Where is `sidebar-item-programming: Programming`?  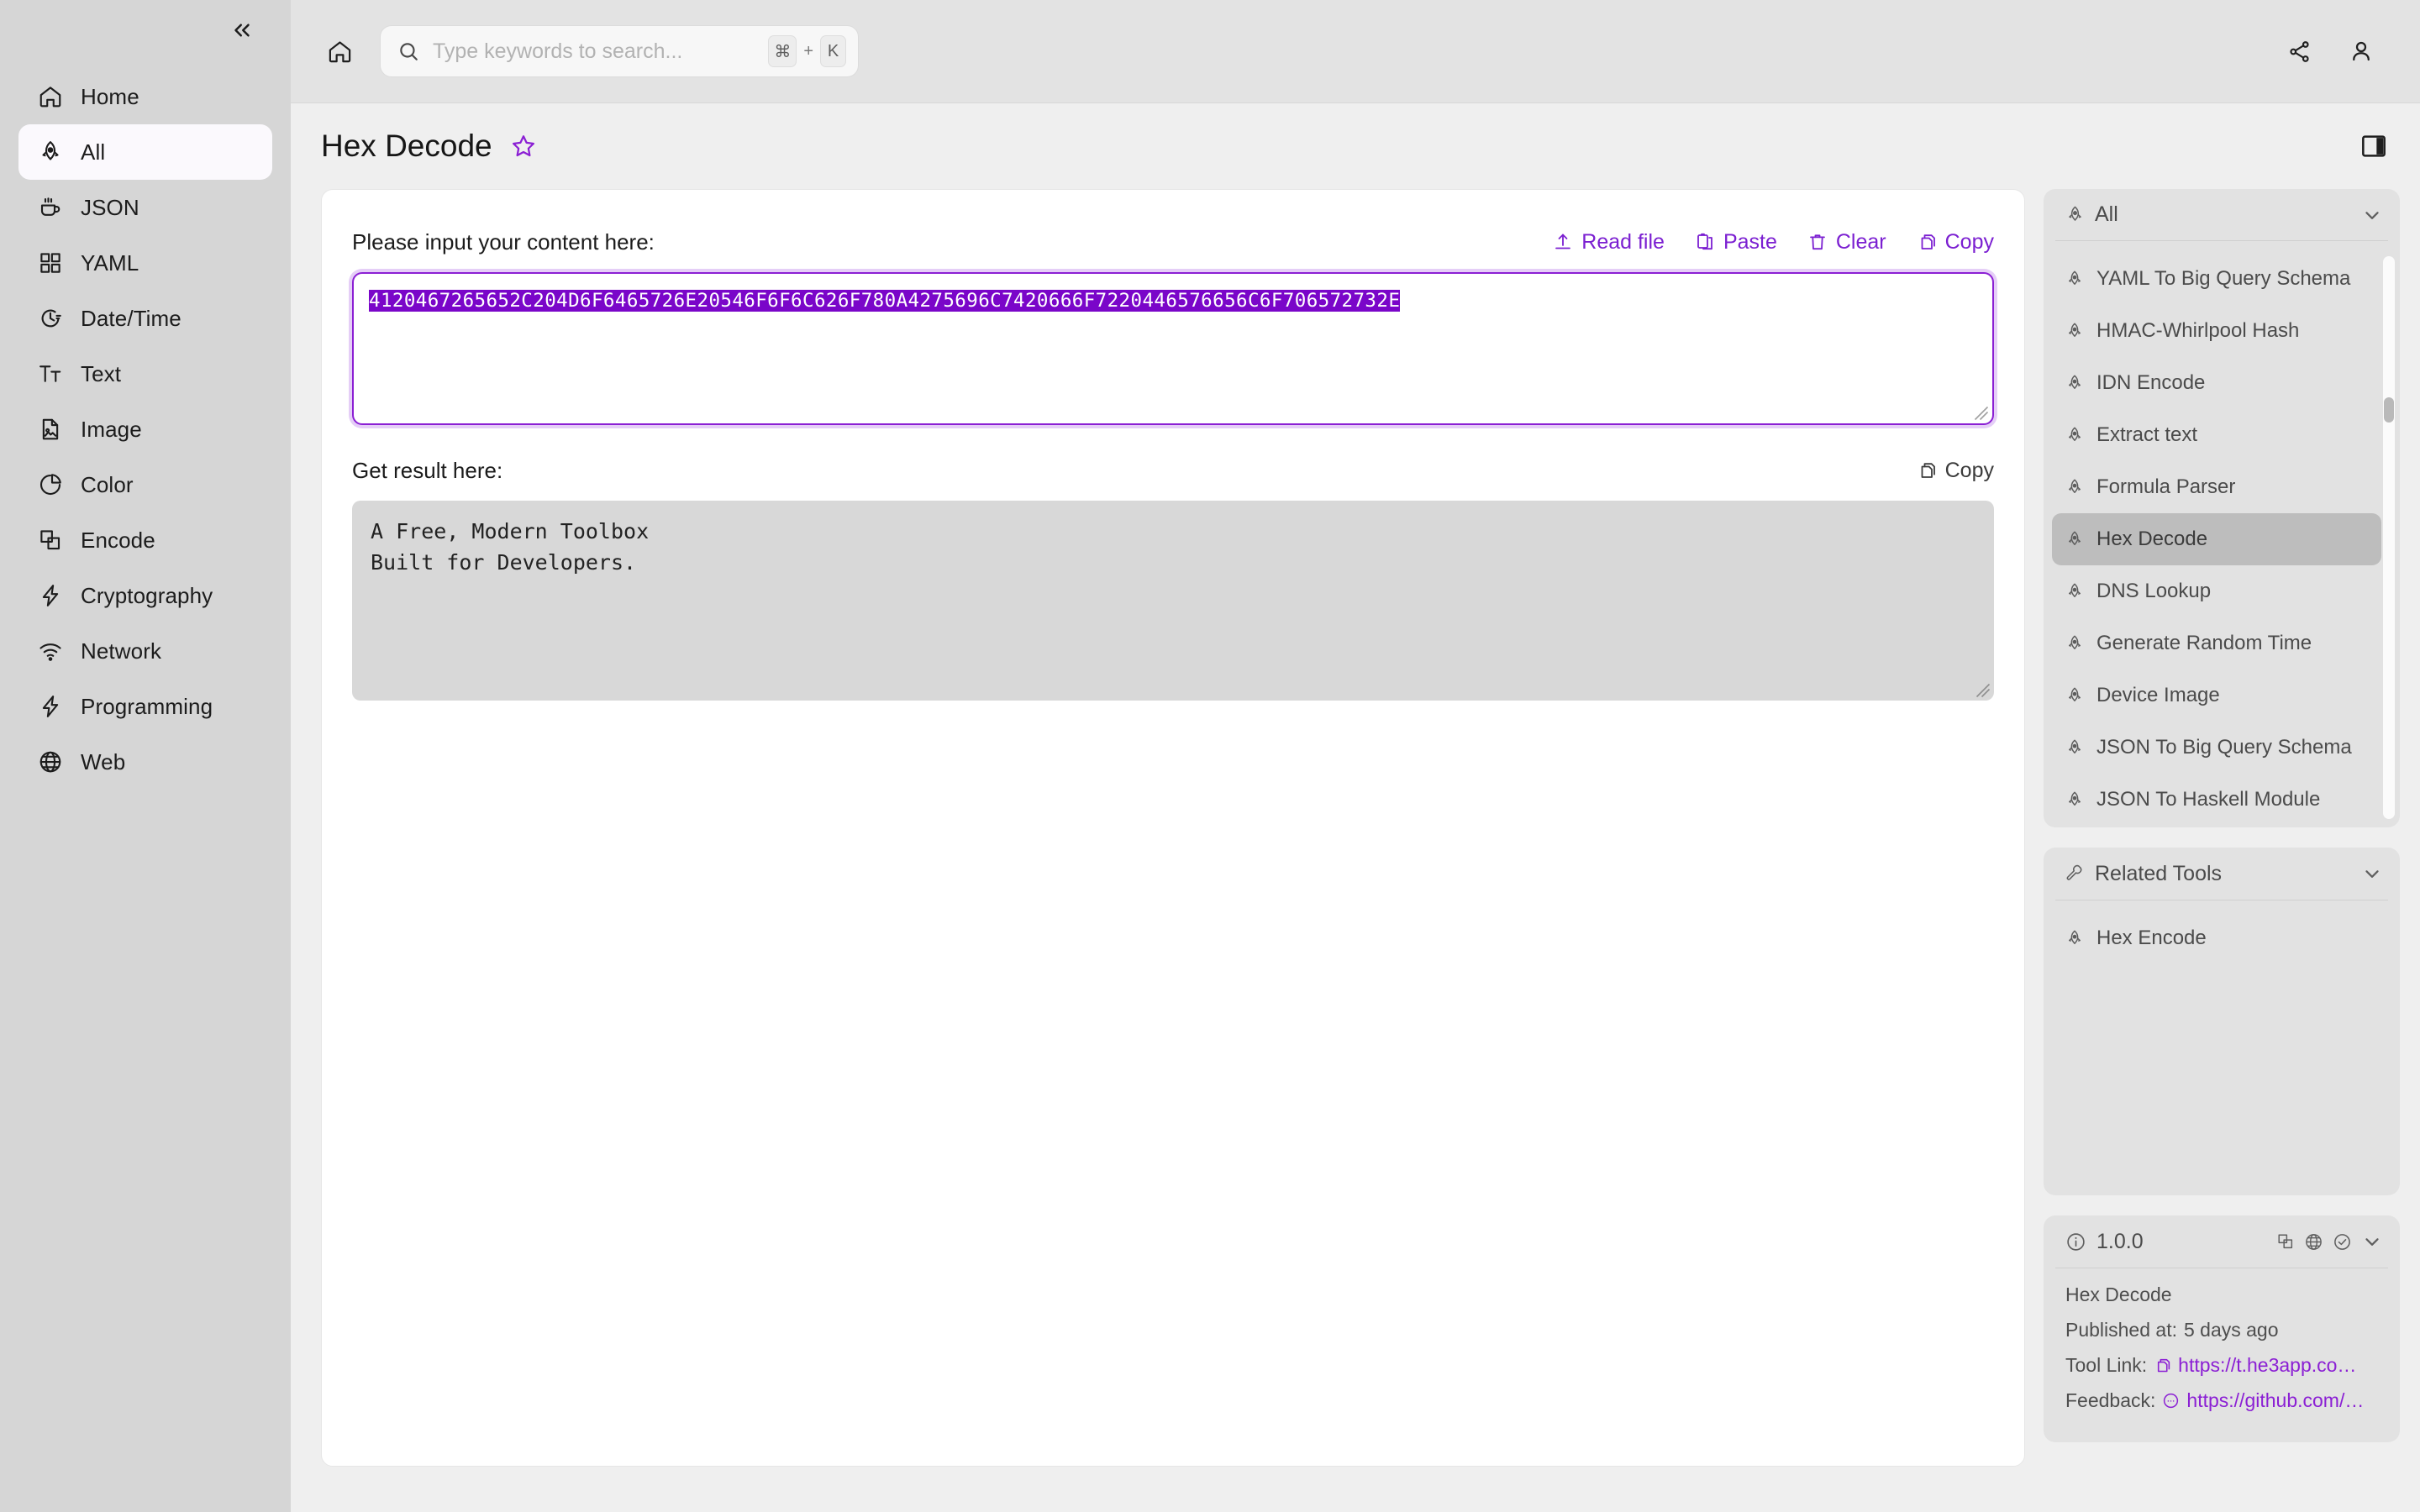
sidebar-item-programming: Programming is located at coordinates (145, 706).